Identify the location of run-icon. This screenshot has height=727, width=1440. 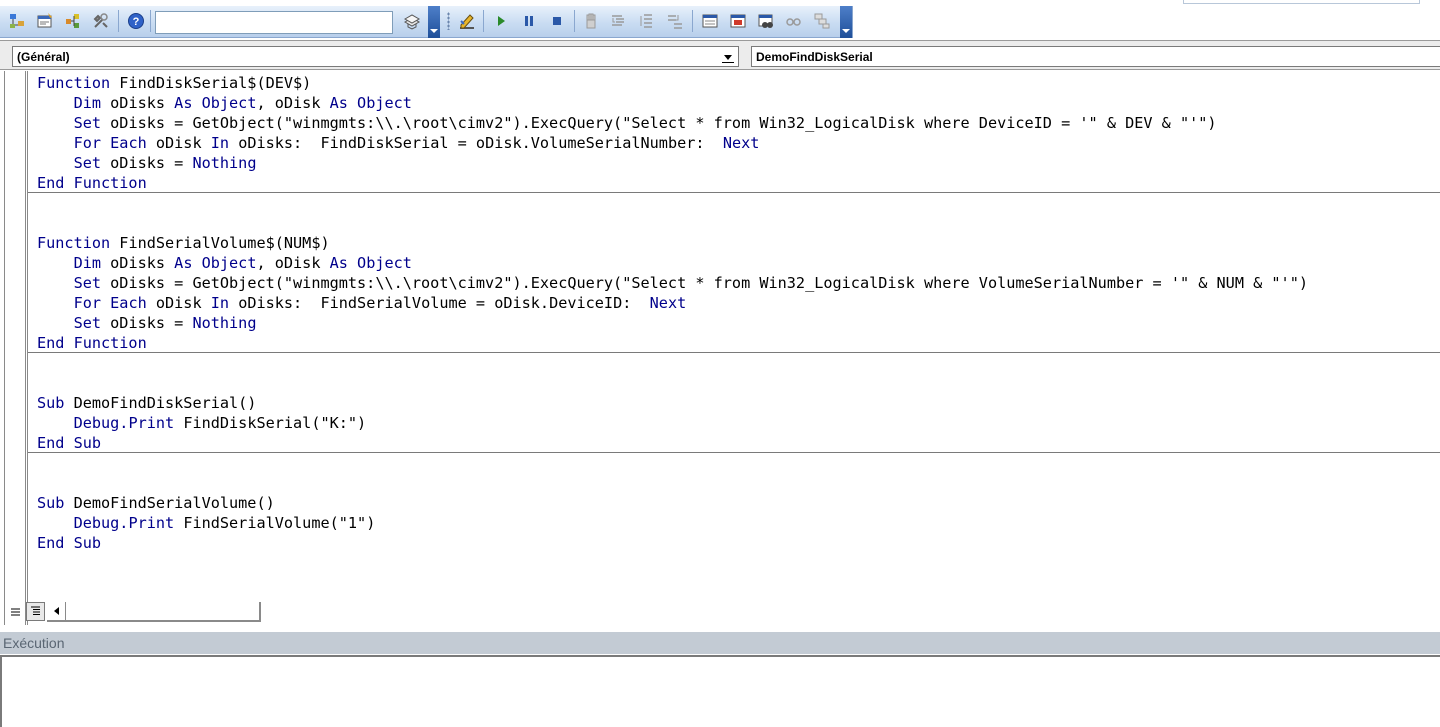
(501, 21).